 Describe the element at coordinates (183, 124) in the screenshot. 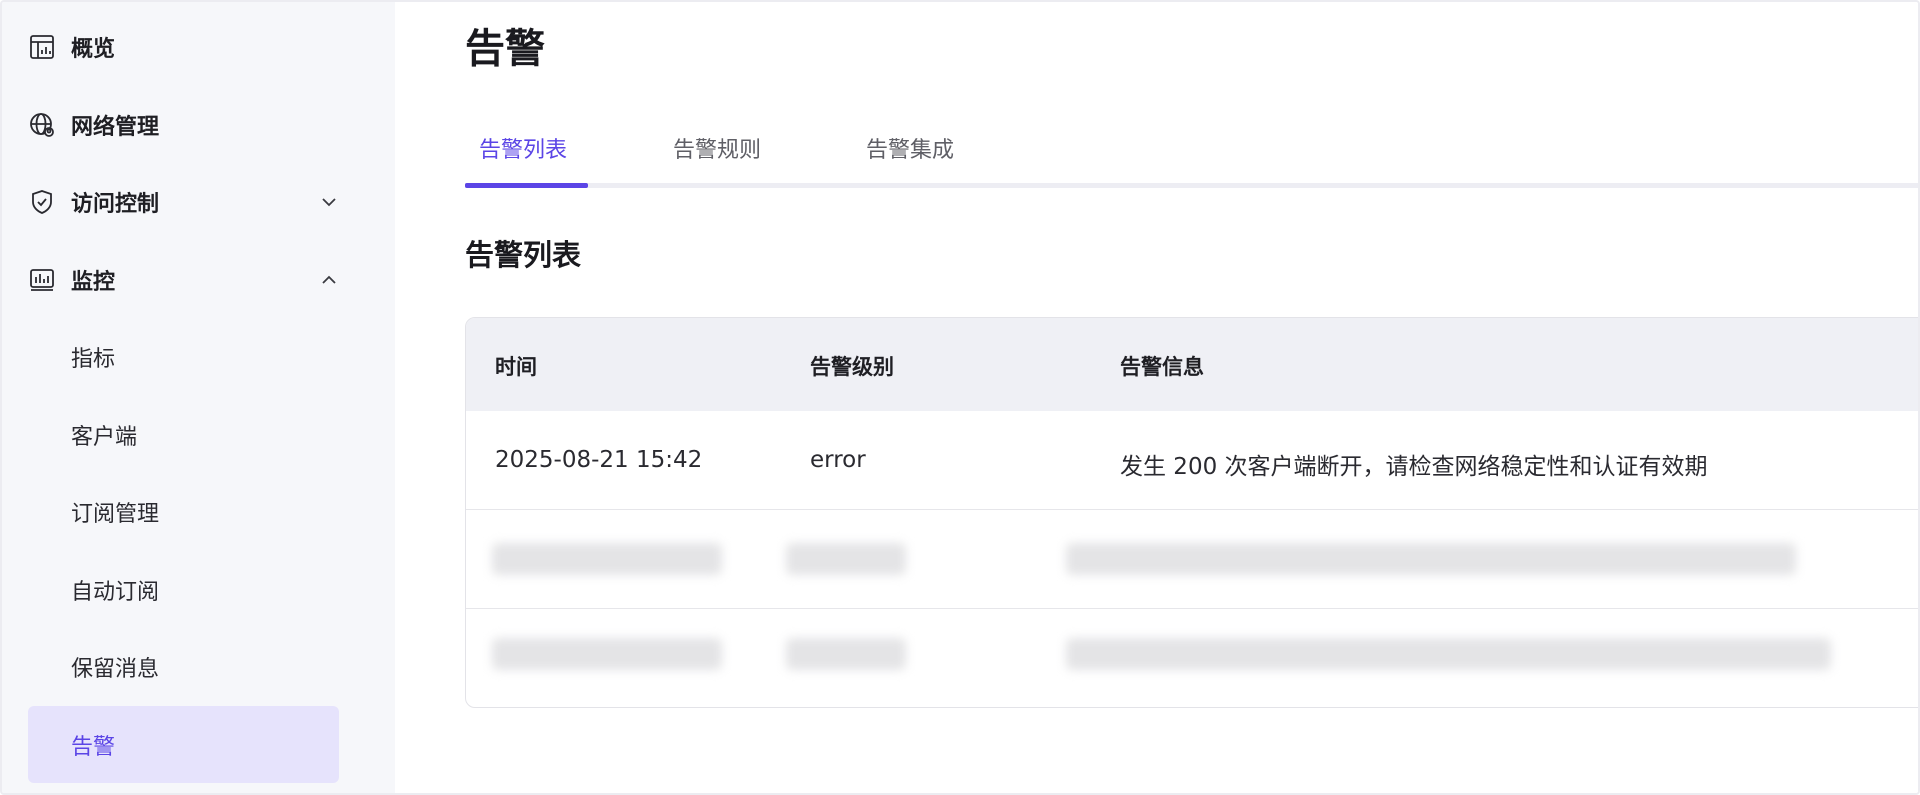

I see `sidebar-item-network: 网络管理` at that location.